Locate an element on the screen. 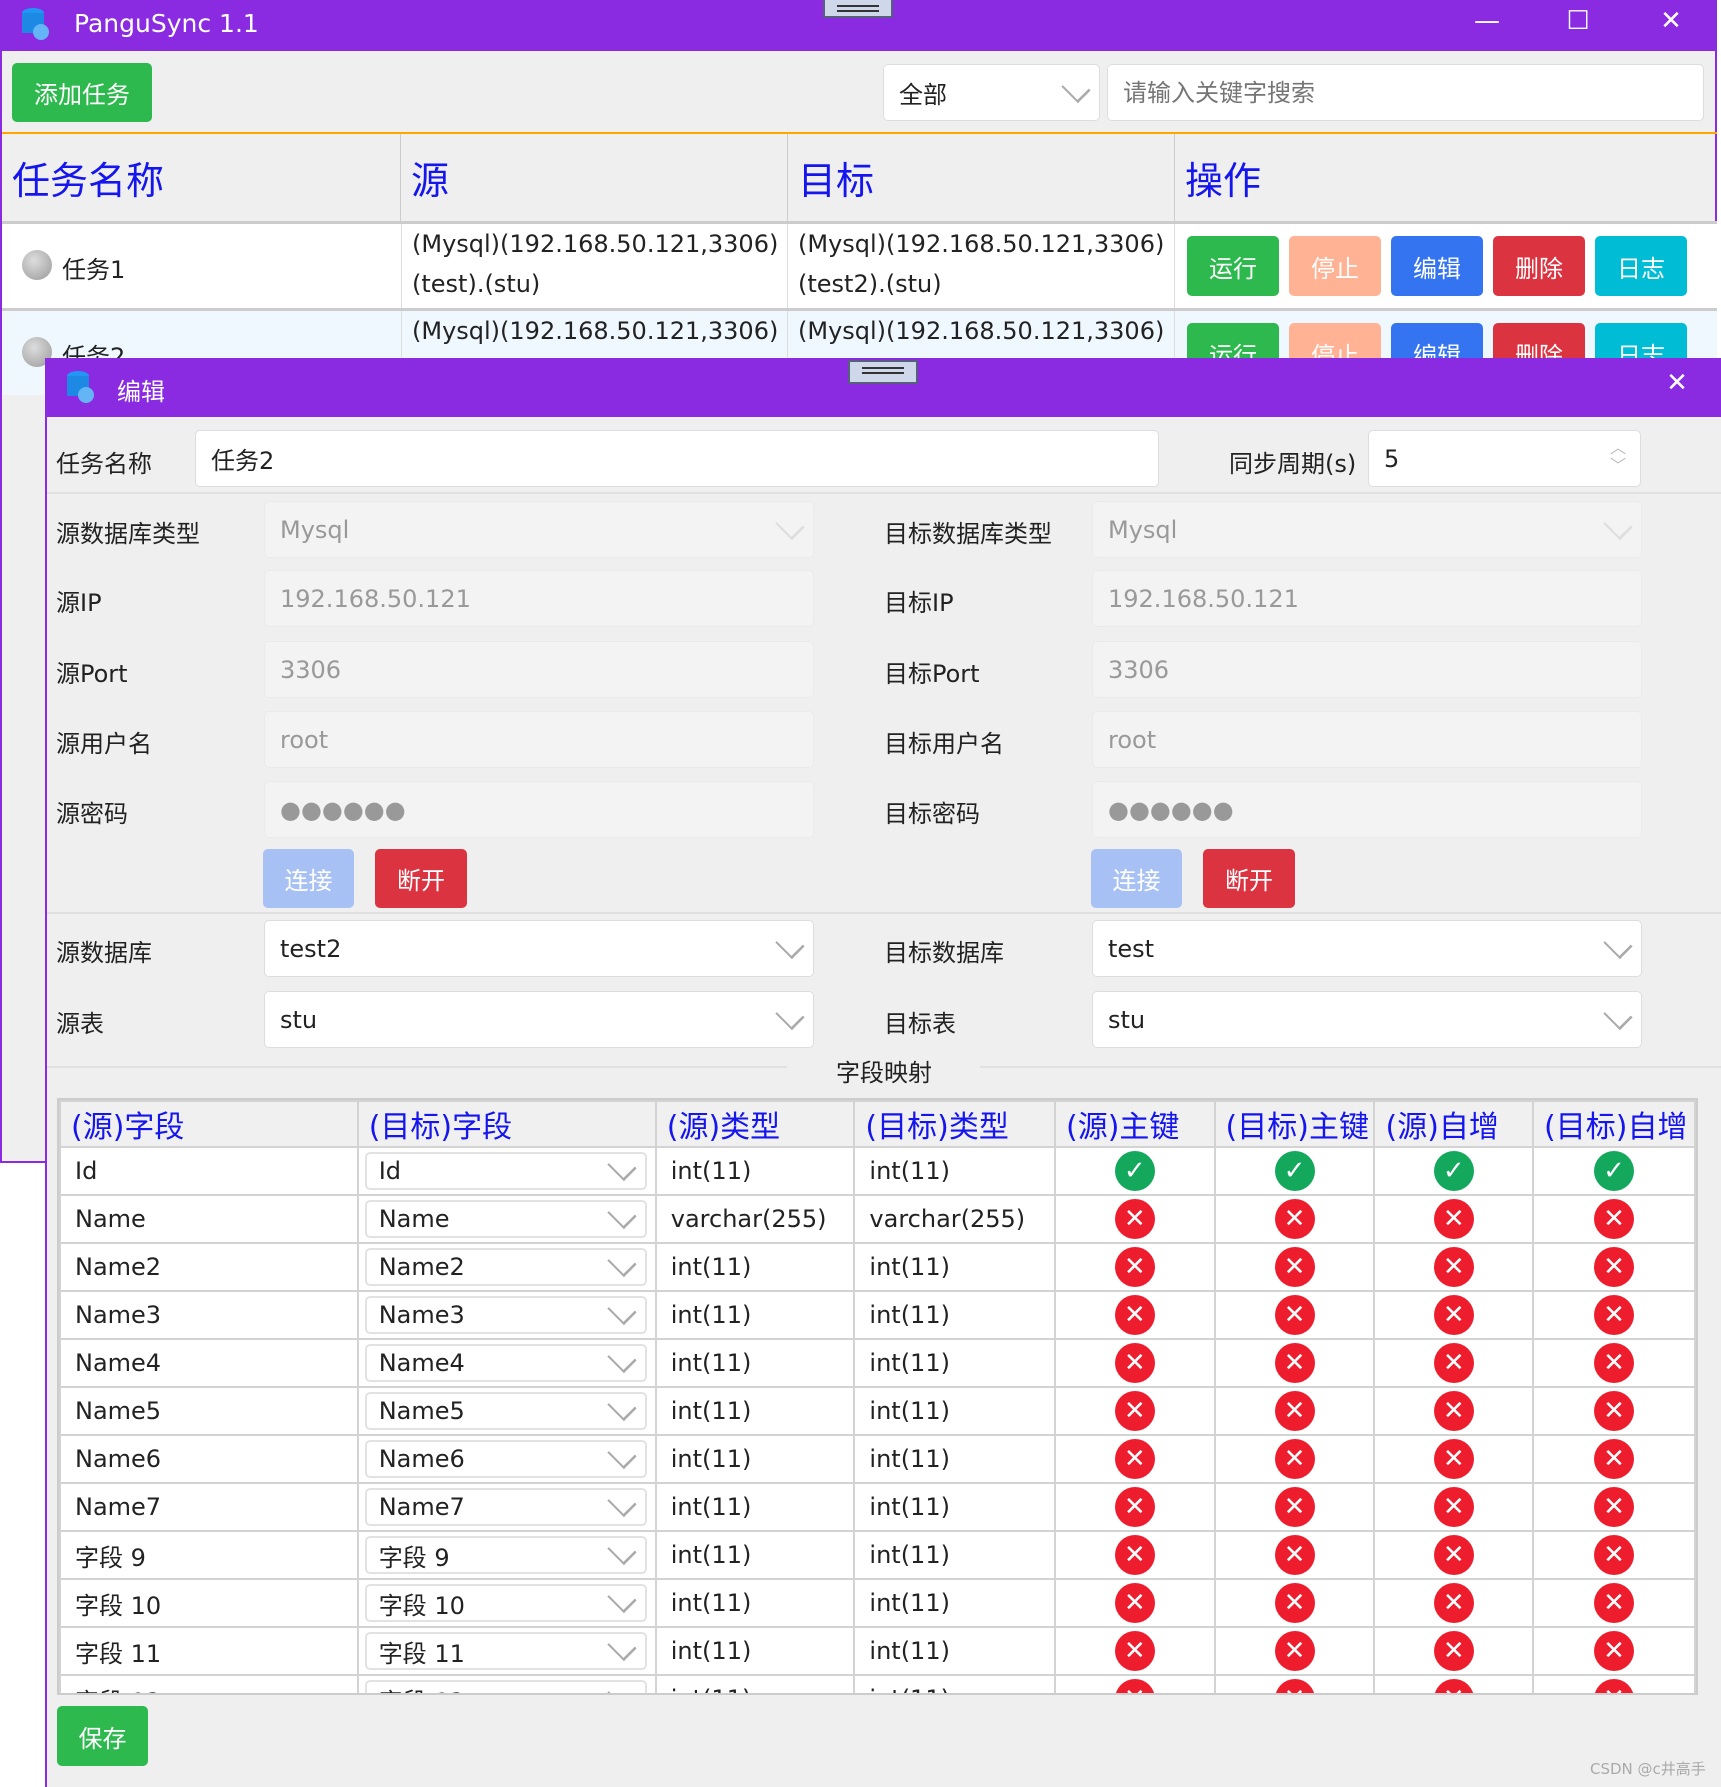 Image resolution: width=1721 pixels, height=1787 pixels. spinner-arrows-icon: ︿ ﹀ is located at coordinates (1618, 457).